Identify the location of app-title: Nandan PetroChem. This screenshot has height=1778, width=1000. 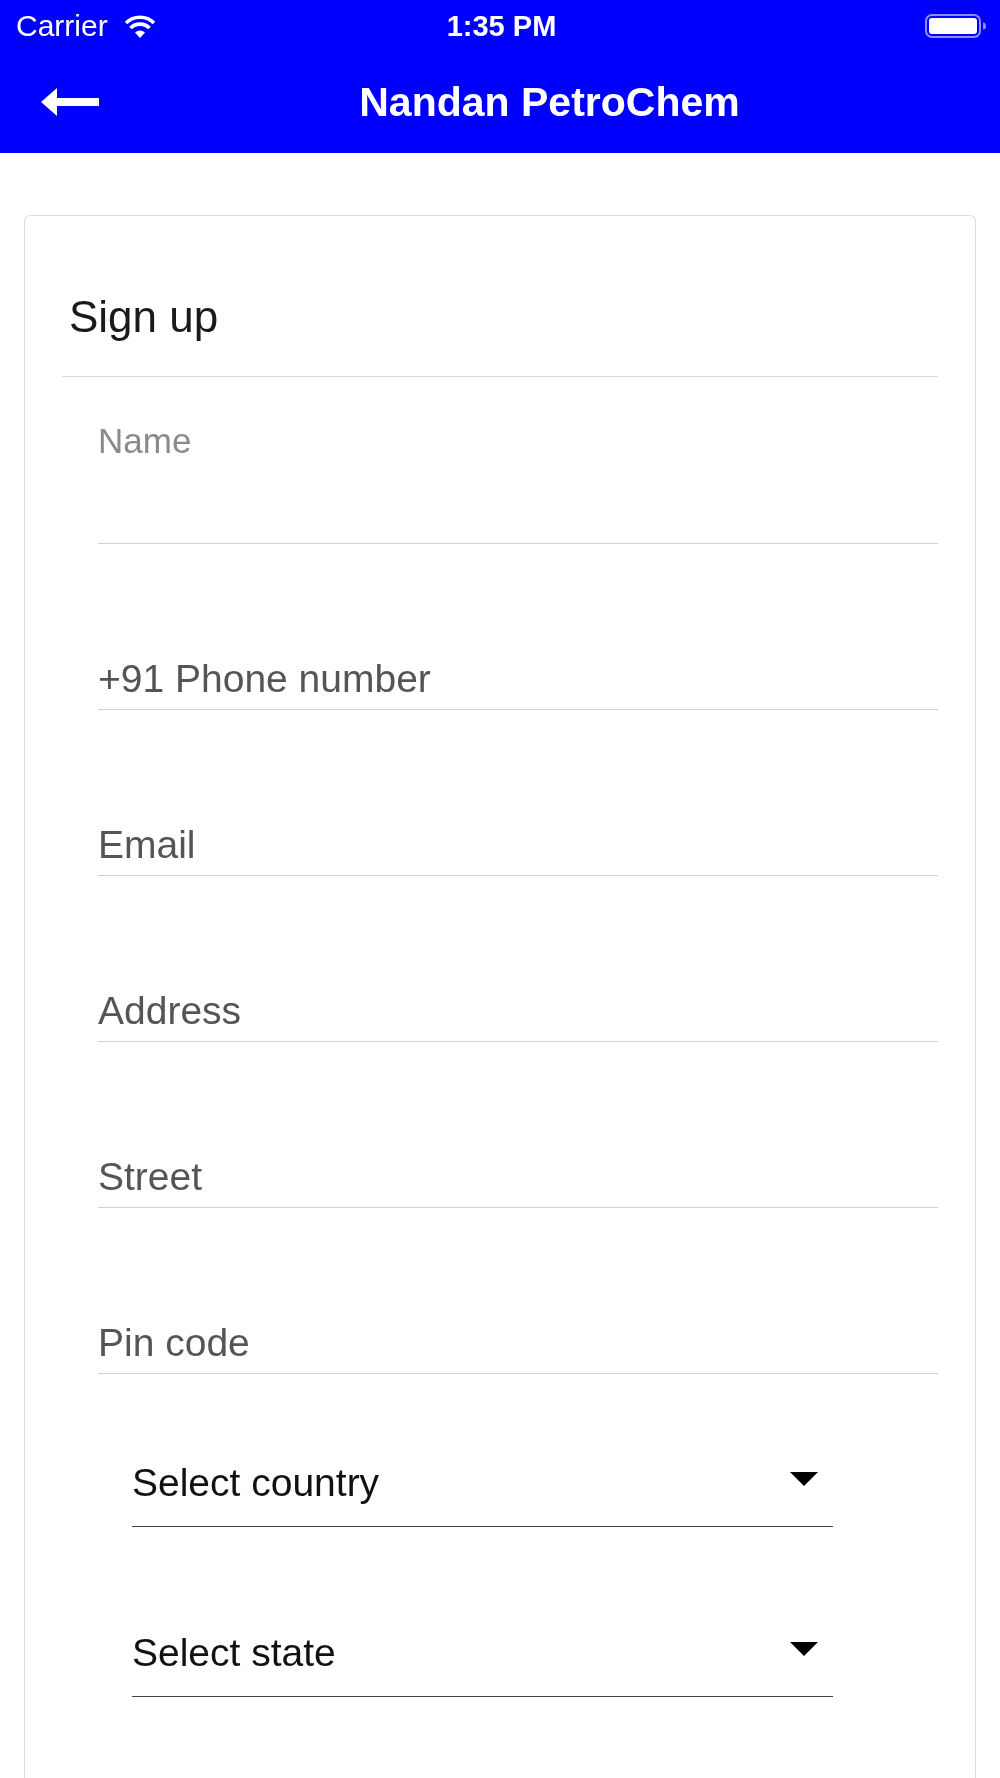
(549, 102).